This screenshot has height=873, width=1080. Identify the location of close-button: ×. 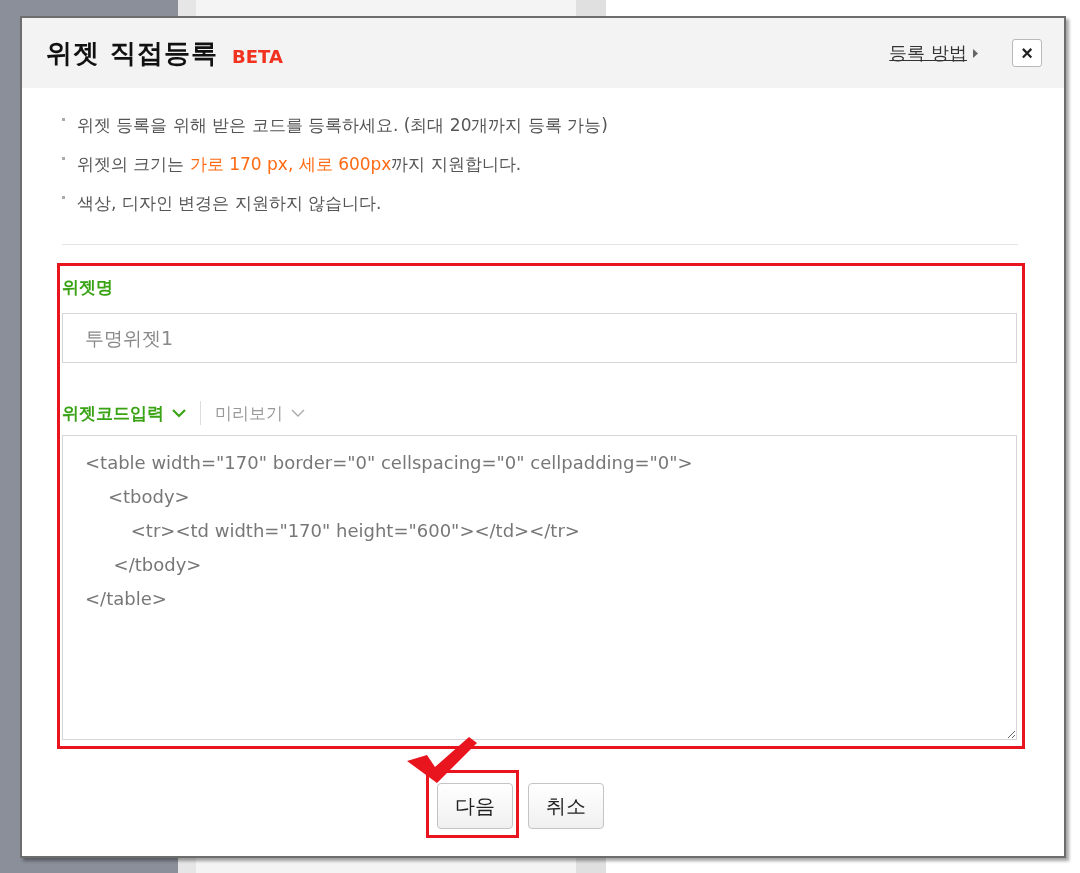
(1027, 53).